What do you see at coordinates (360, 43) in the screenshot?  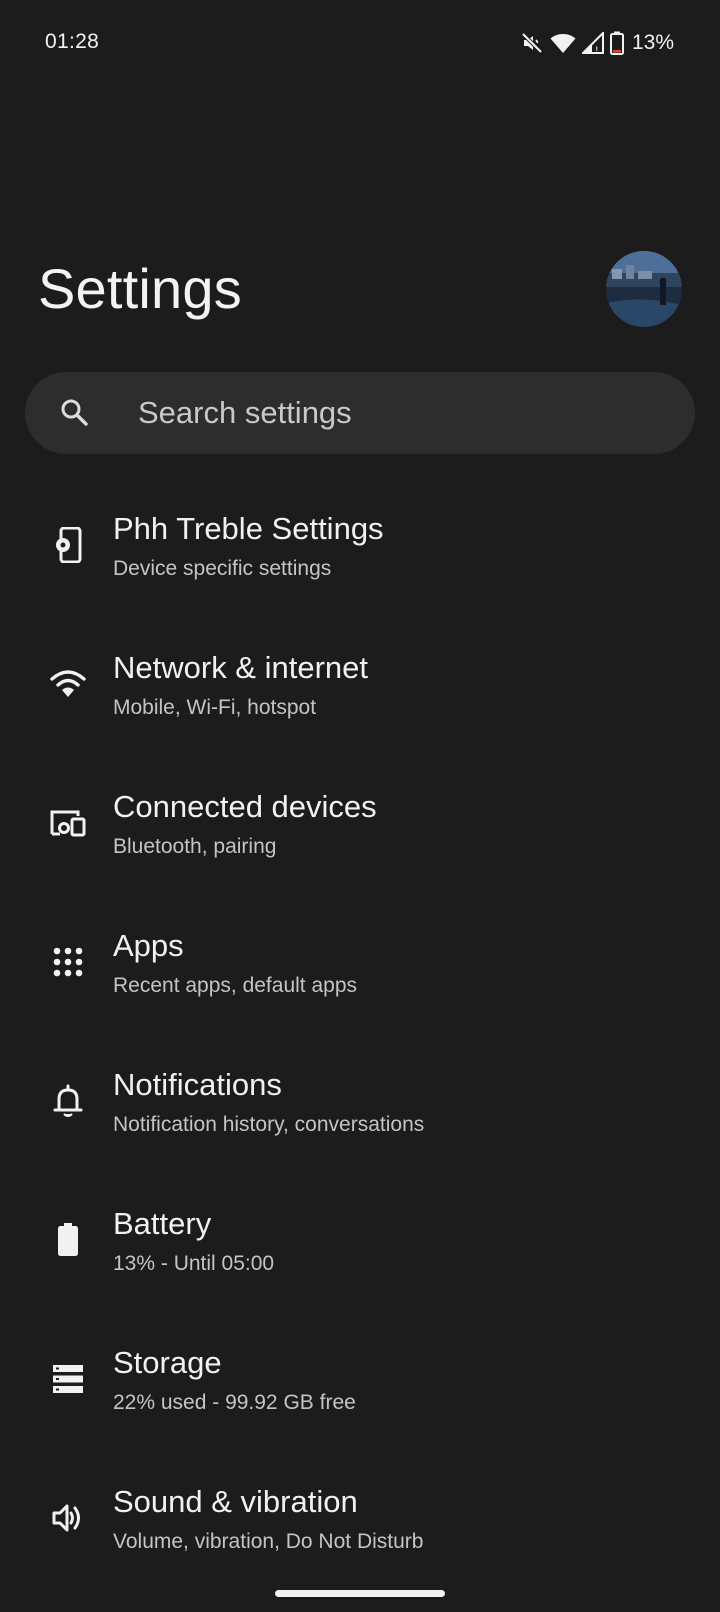 I see `status-bar: 01:28 ! 13%` at bounding box center [360, 43].